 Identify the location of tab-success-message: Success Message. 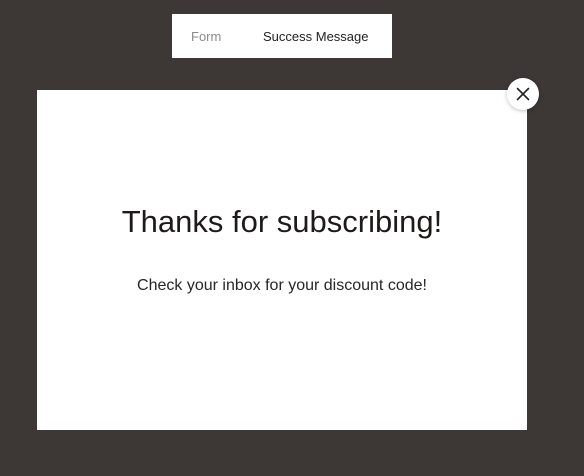
(316, 36).